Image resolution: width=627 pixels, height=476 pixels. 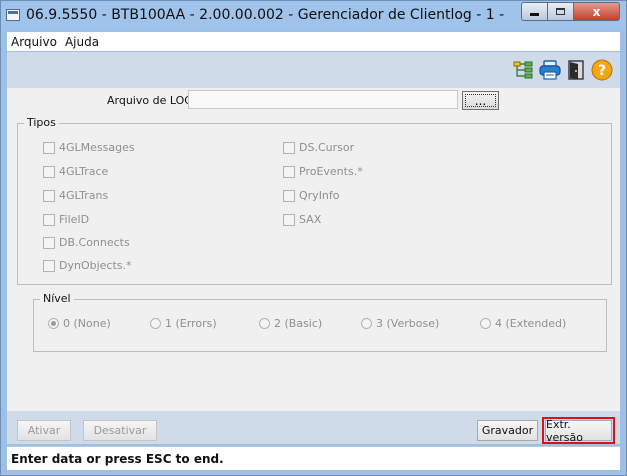 I want to click on maximize-icon, so click(x=560, y=11).